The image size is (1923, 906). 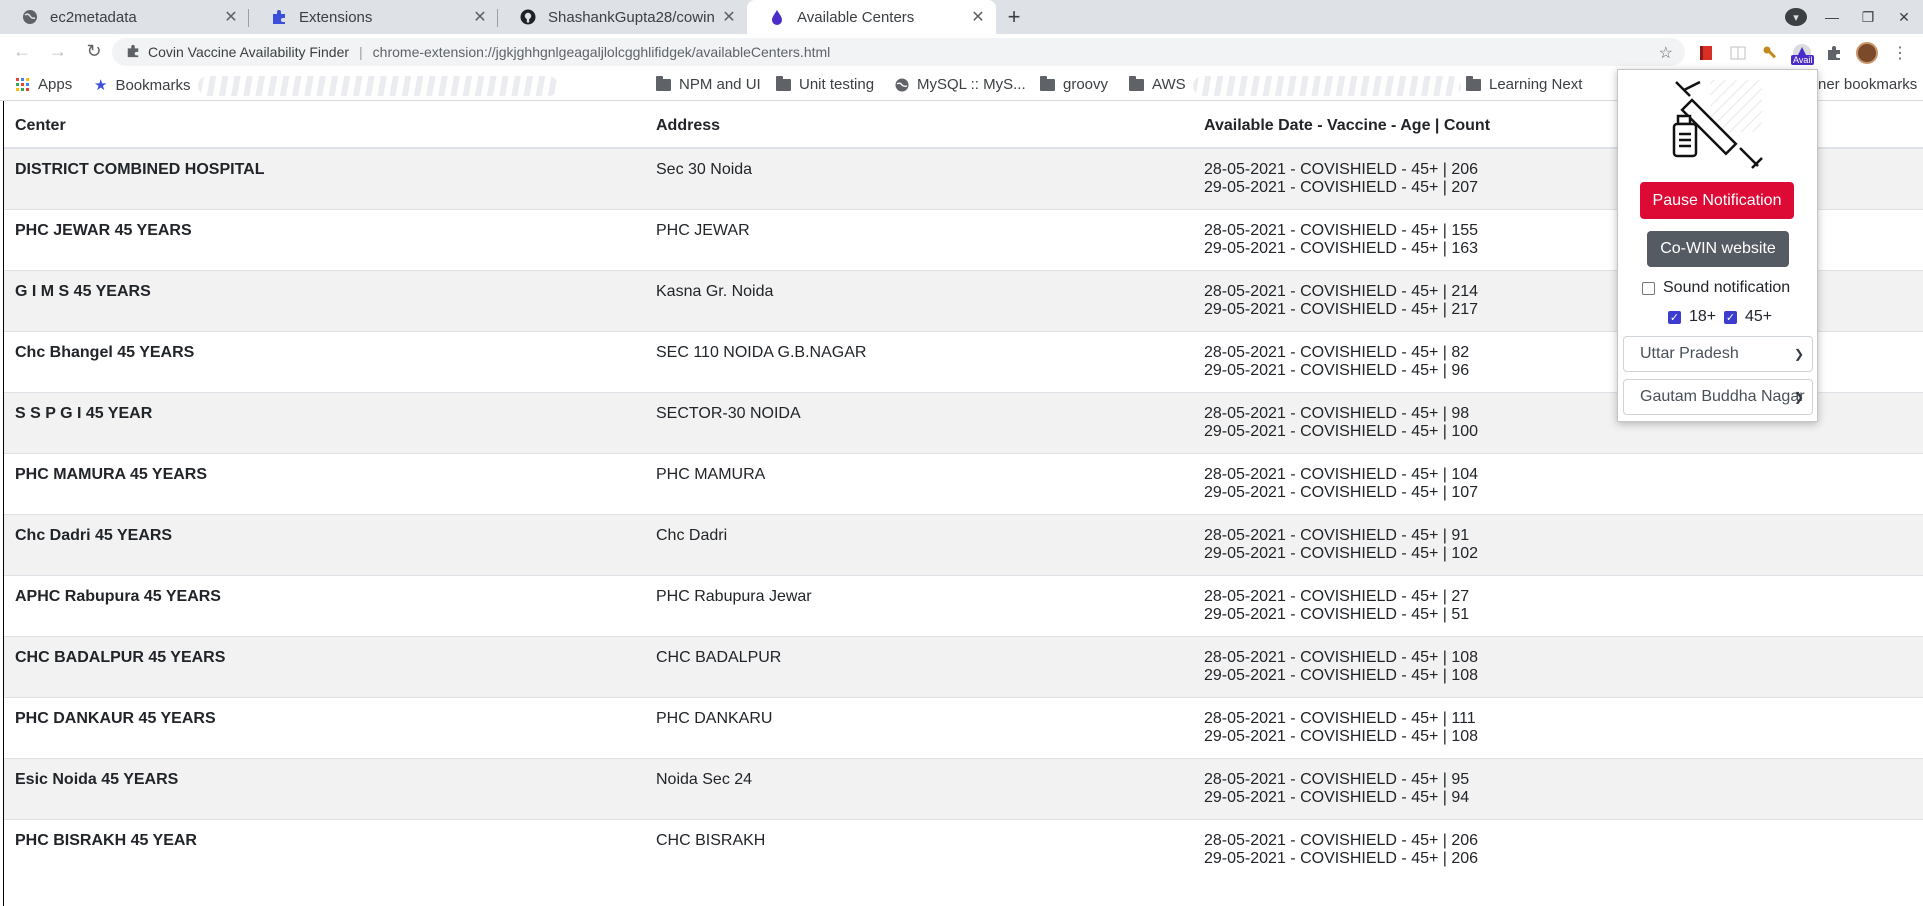 I want to click on extension-badge: Avail, so click(x=1803, y=60).